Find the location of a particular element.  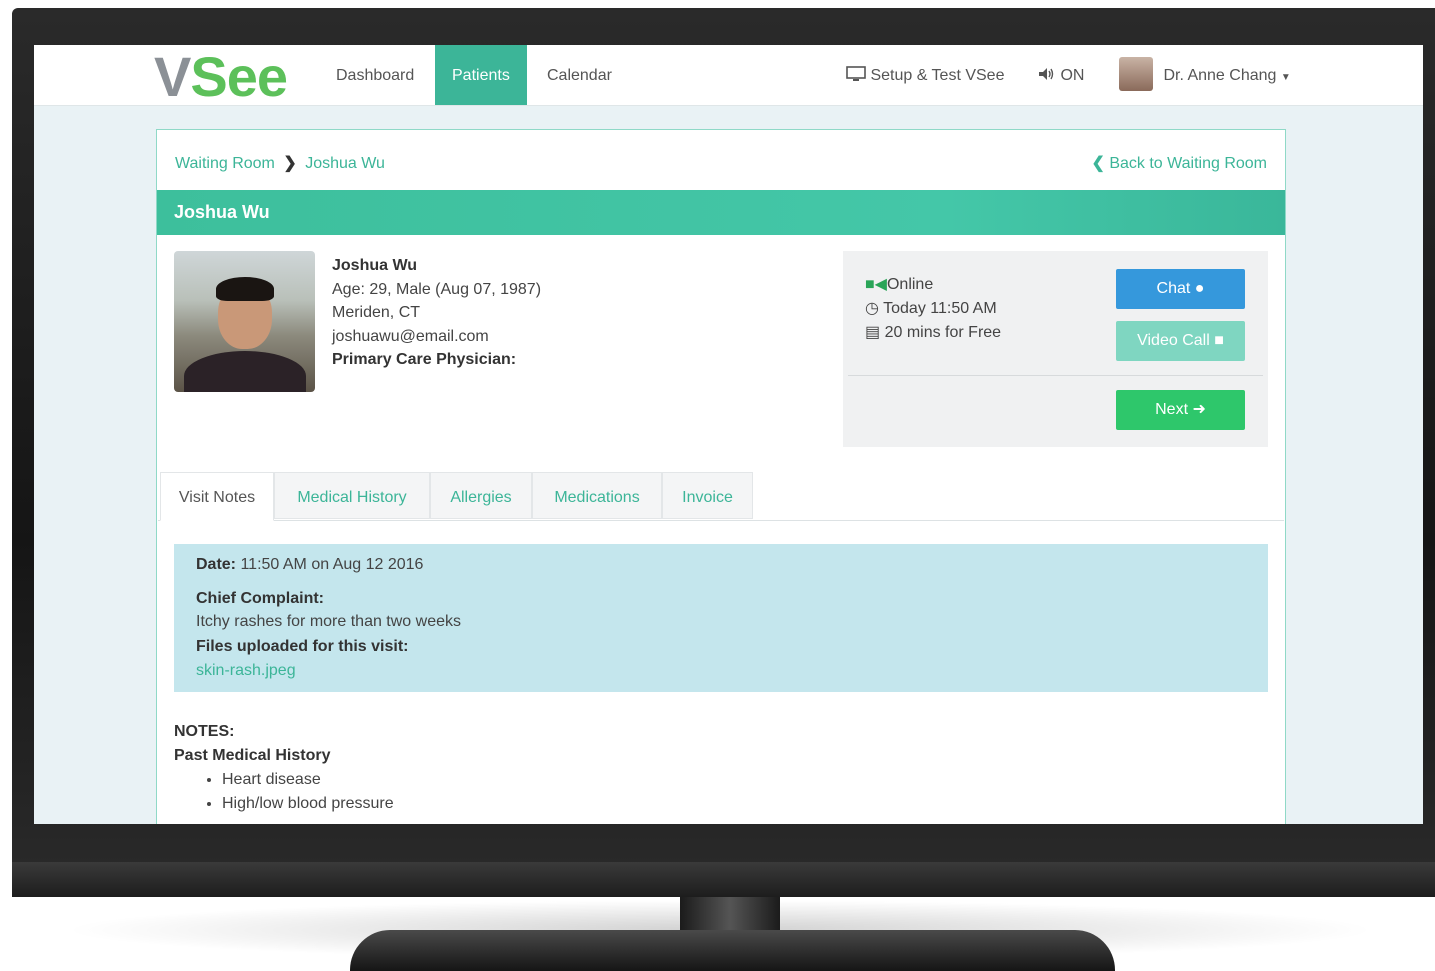

nav-patients: Patients is located at coordinates (481, 75).